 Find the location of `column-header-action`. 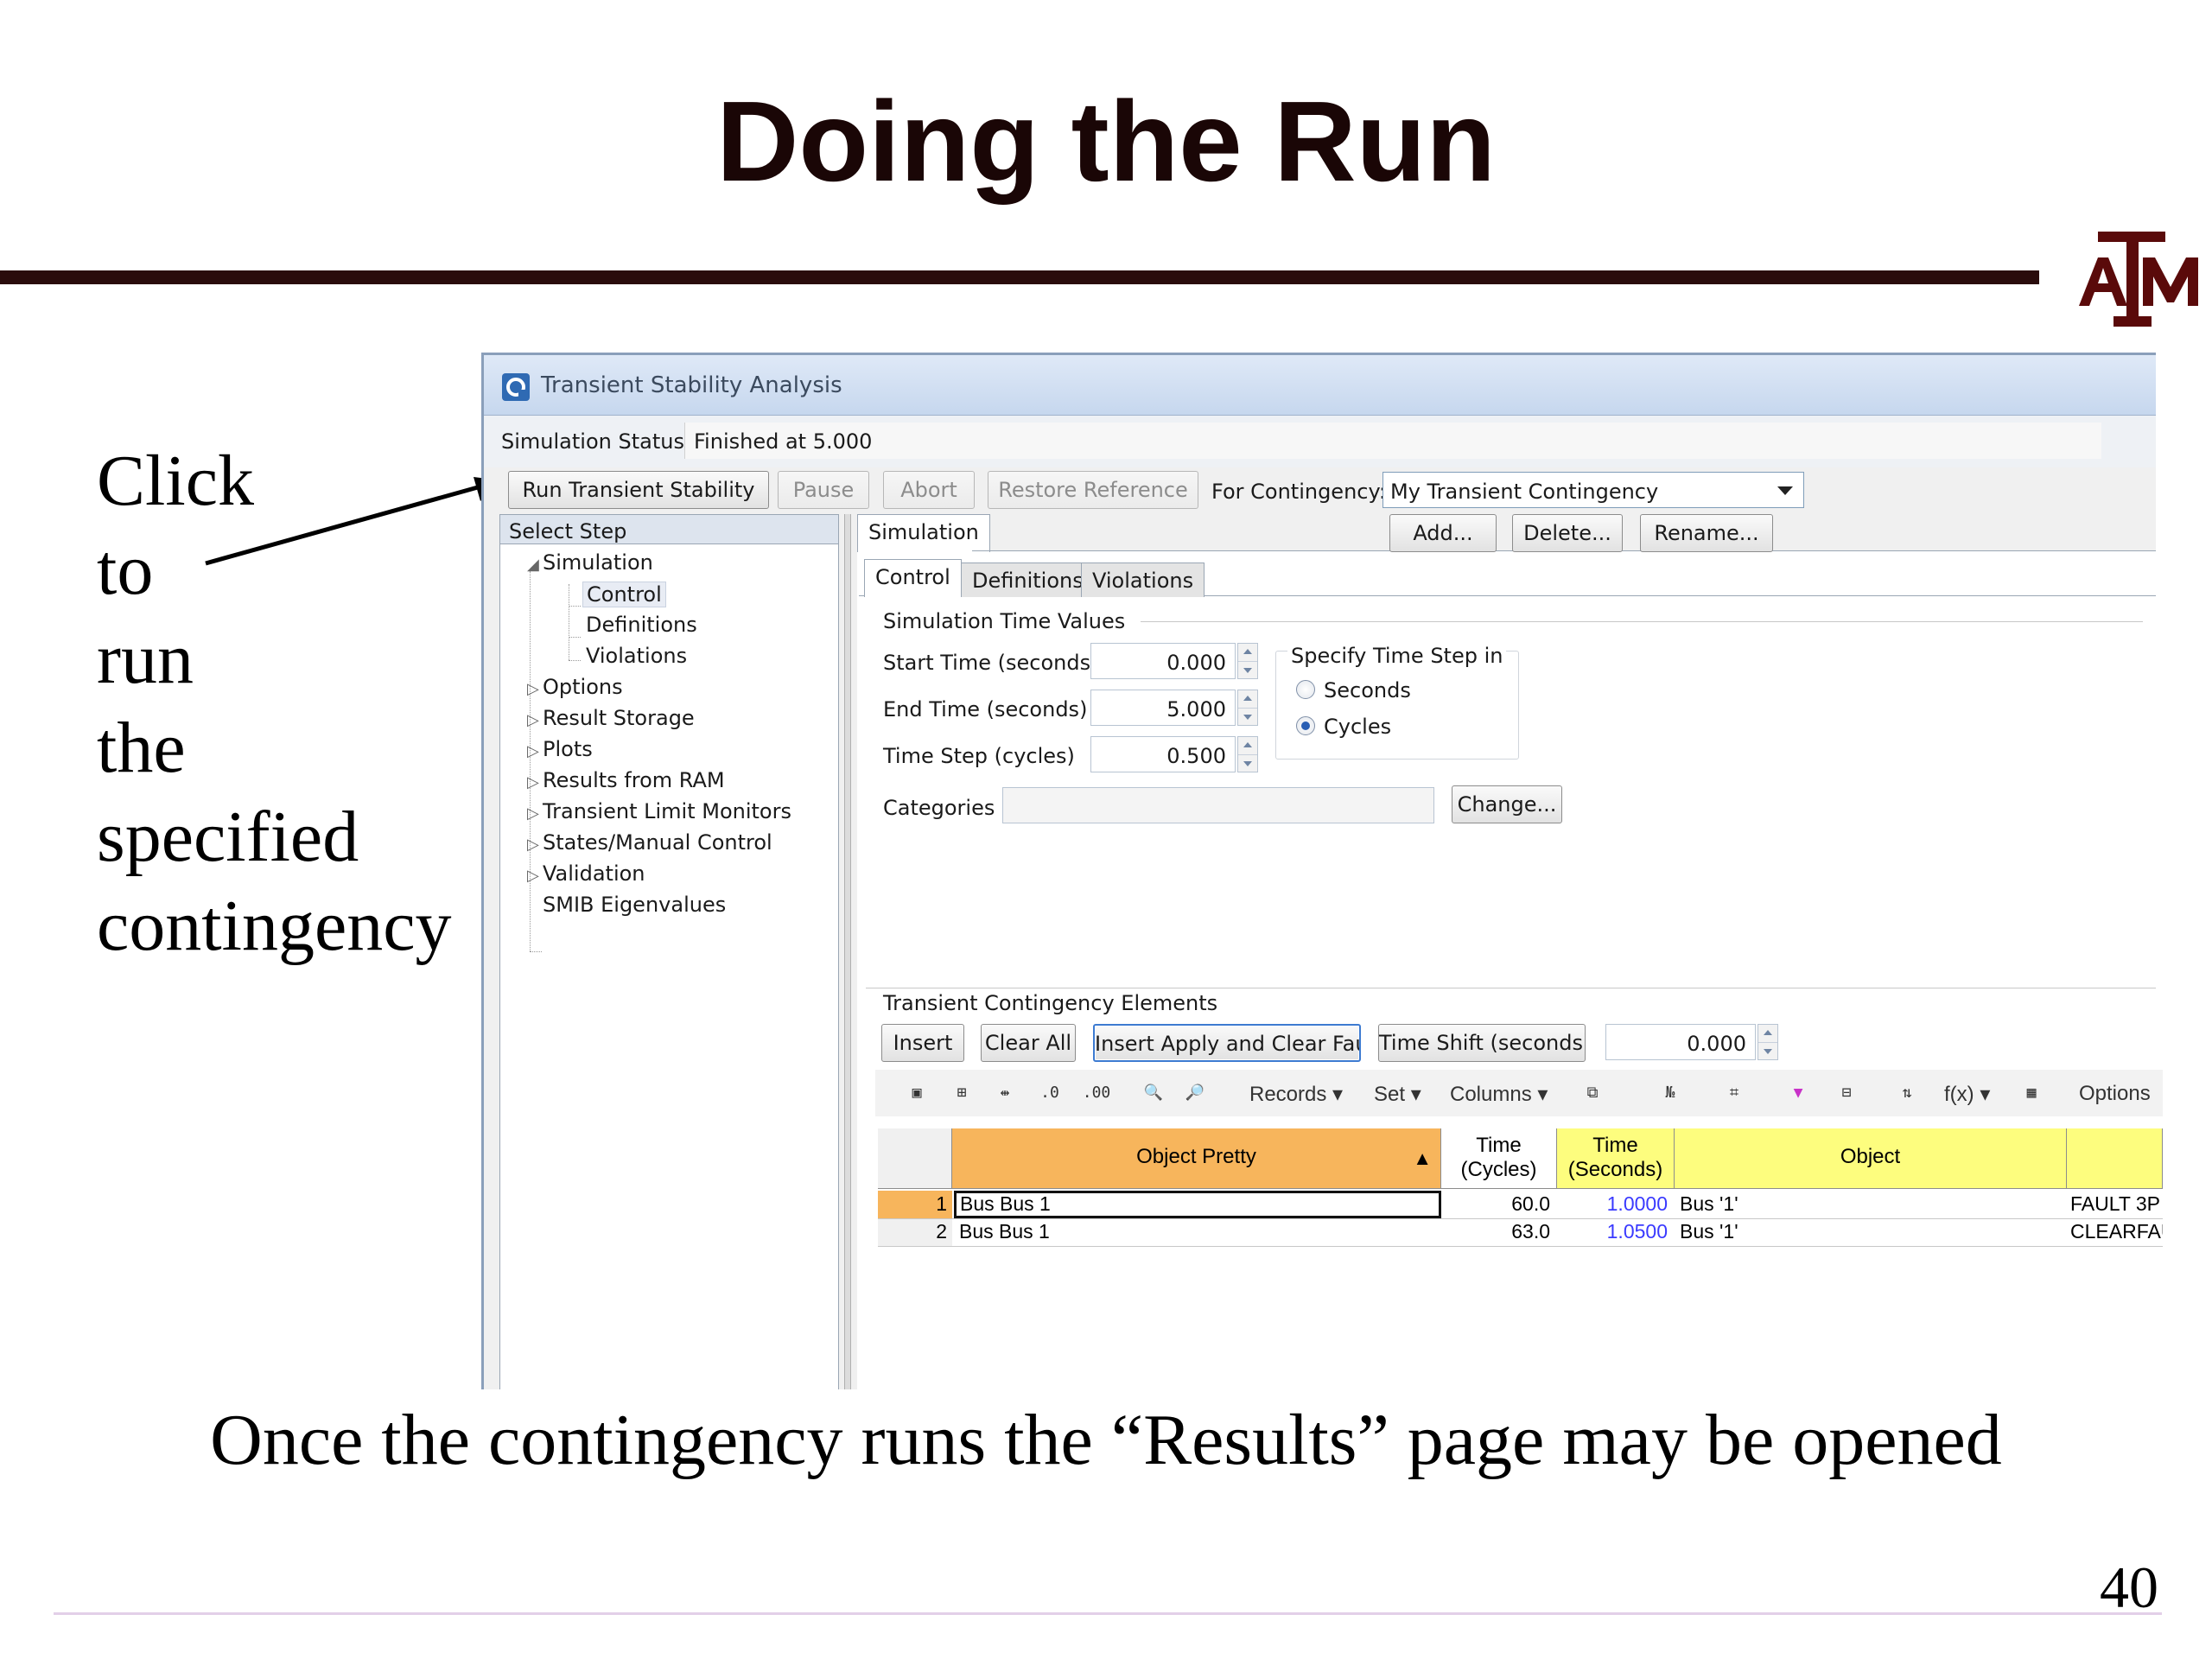

column-header-action is located at coordinates (2115, 1158).